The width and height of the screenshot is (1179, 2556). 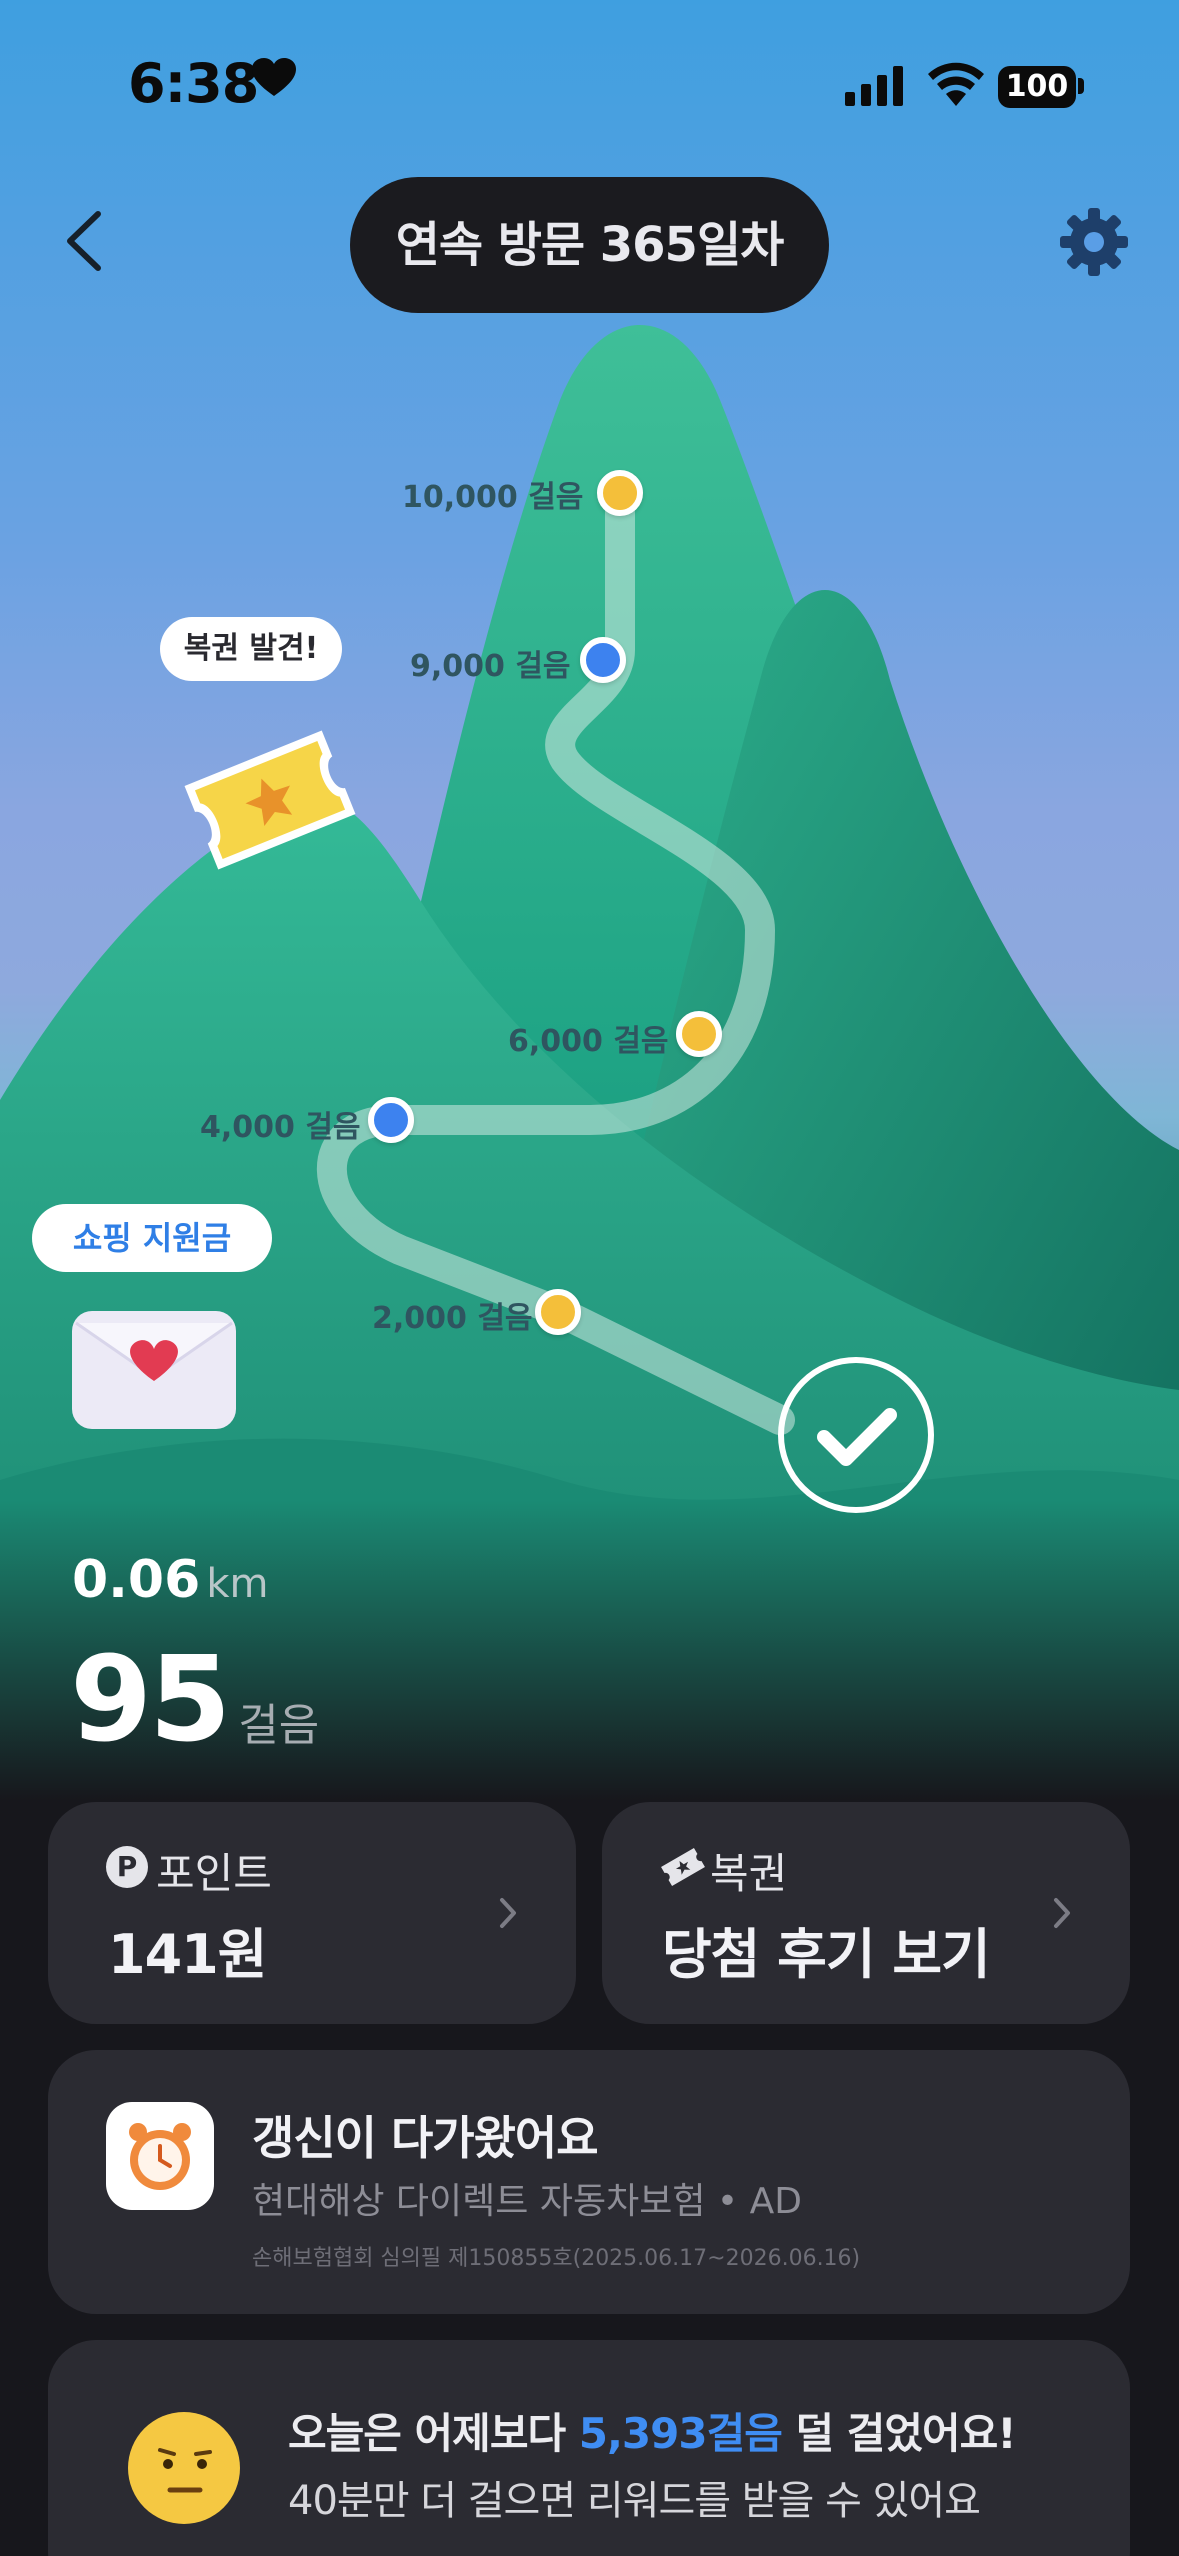 I want to click on battery-tip, so click(x=1081, y=86).